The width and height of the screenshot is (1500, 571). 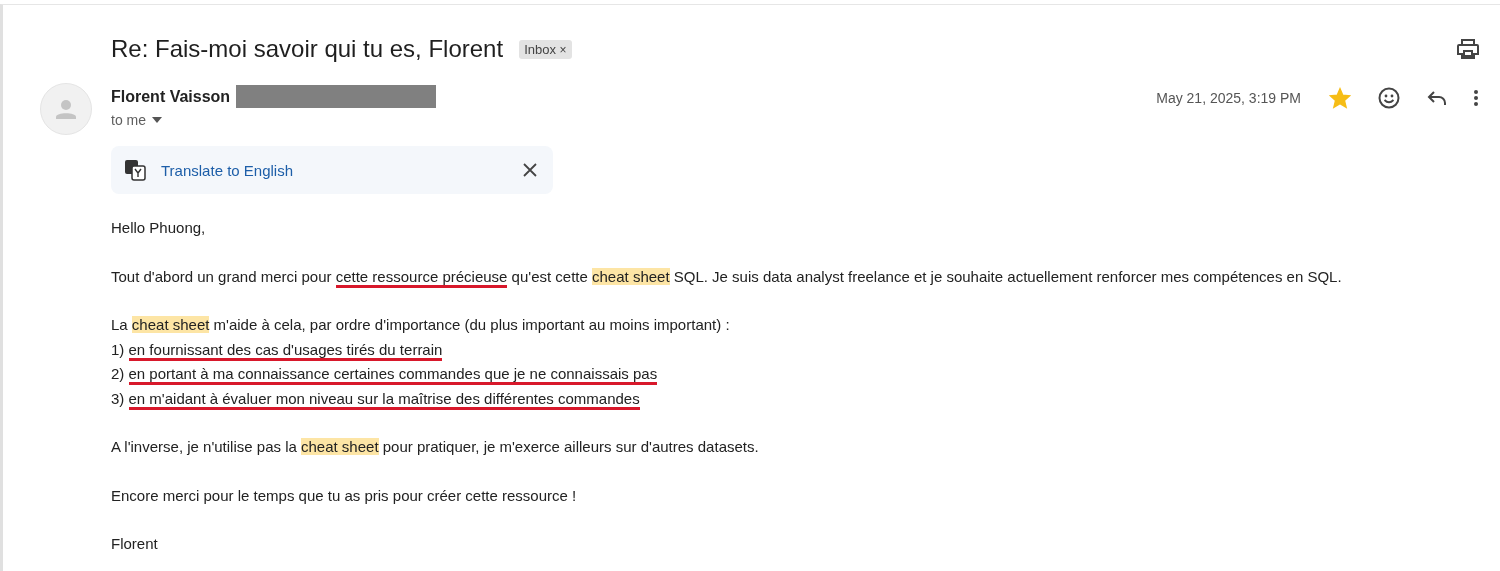 What do you see at coordinates (1476, 98) in the screenshot?
I see `more-icon` at bounding box center [1476, 98].